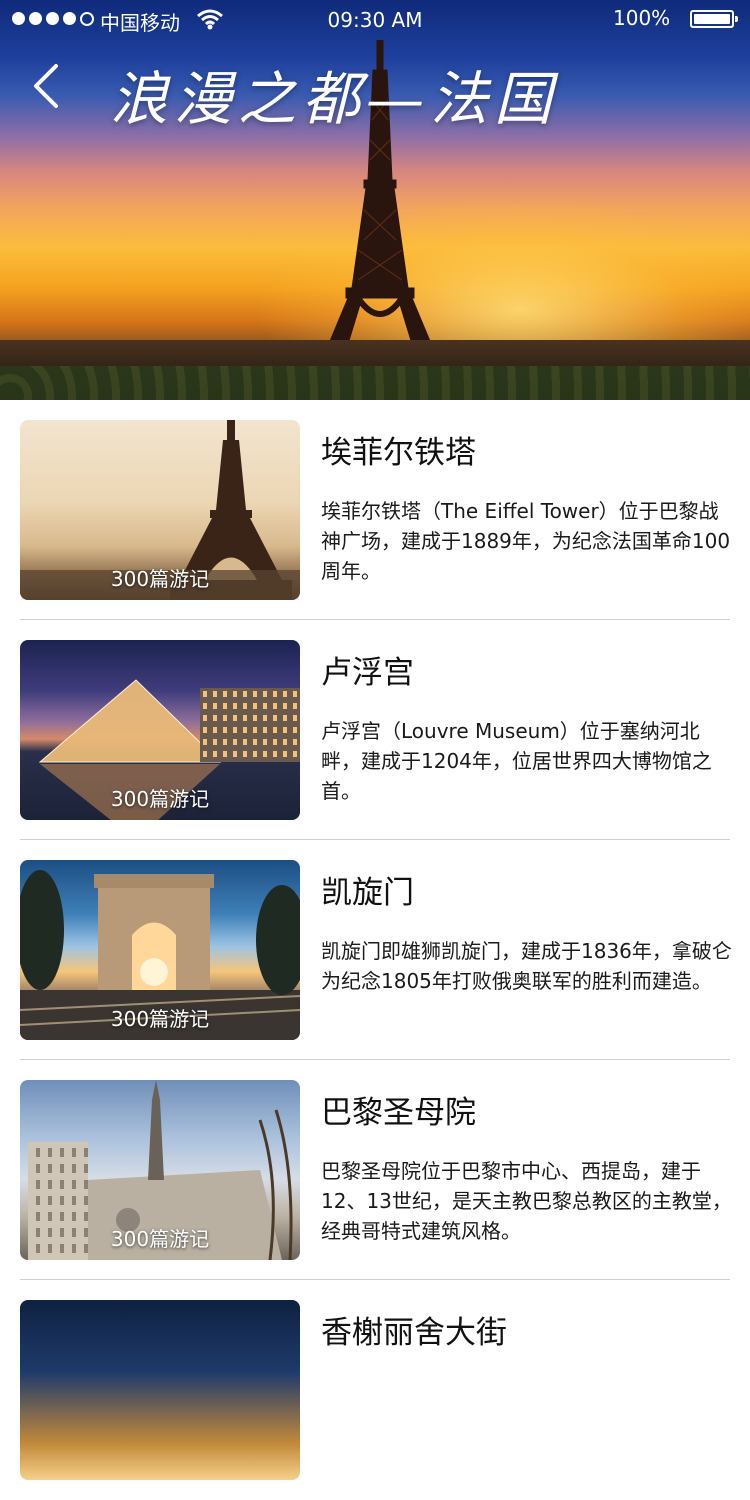 The image size is (750, 1500). What do you see at coordinates (714, 19) in the screenshot?
I see `battery-icon` at bounding box center [714, 19].